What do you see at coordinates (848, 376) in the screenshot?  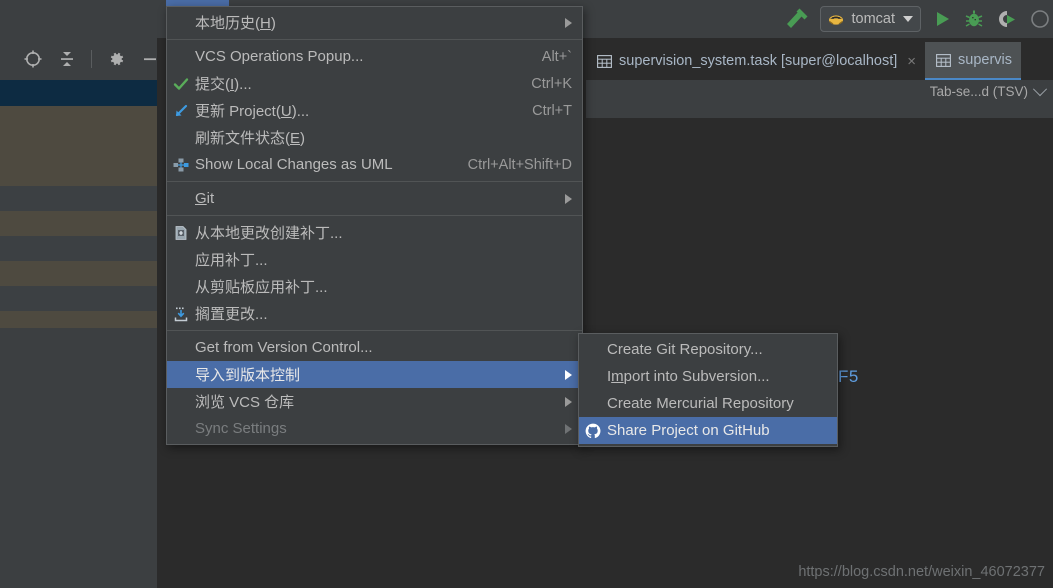 I see `editor-code-fragment: F5` at bounding box center [848, 376].